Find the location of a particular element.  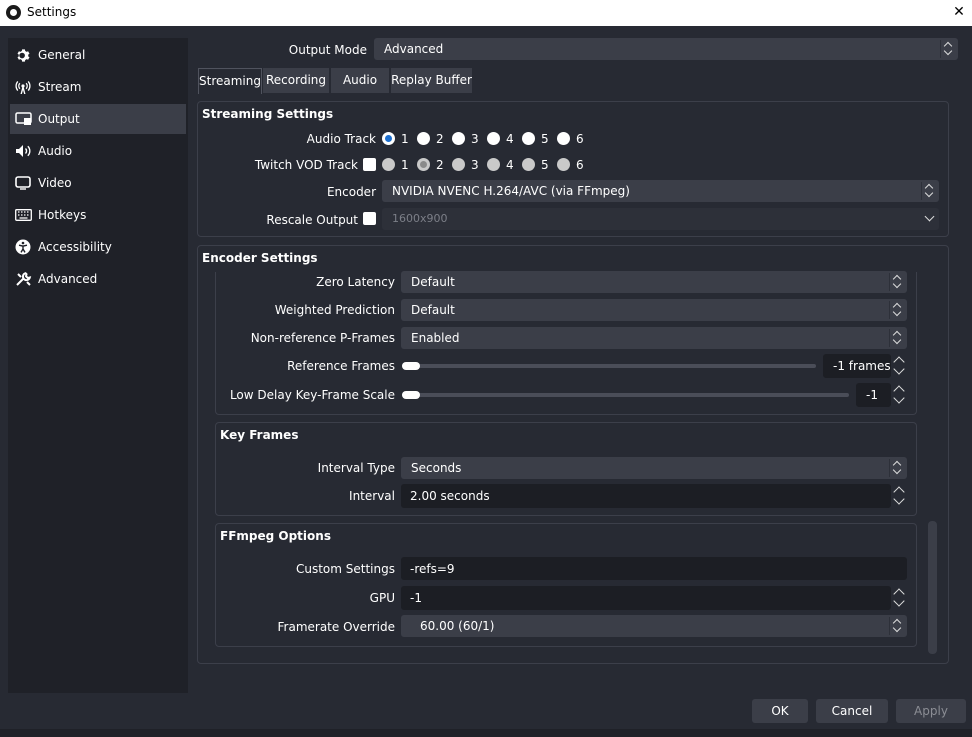

twitch-vod-option-label: 6 is located at coordinates (580, 165).